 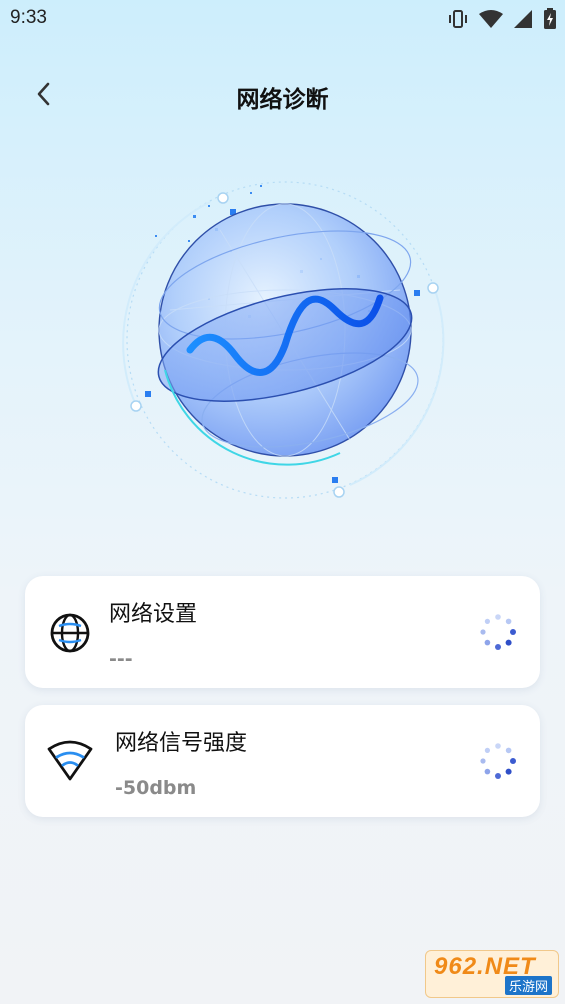 I want to click on globe-icon, so click(x=70, y=633).